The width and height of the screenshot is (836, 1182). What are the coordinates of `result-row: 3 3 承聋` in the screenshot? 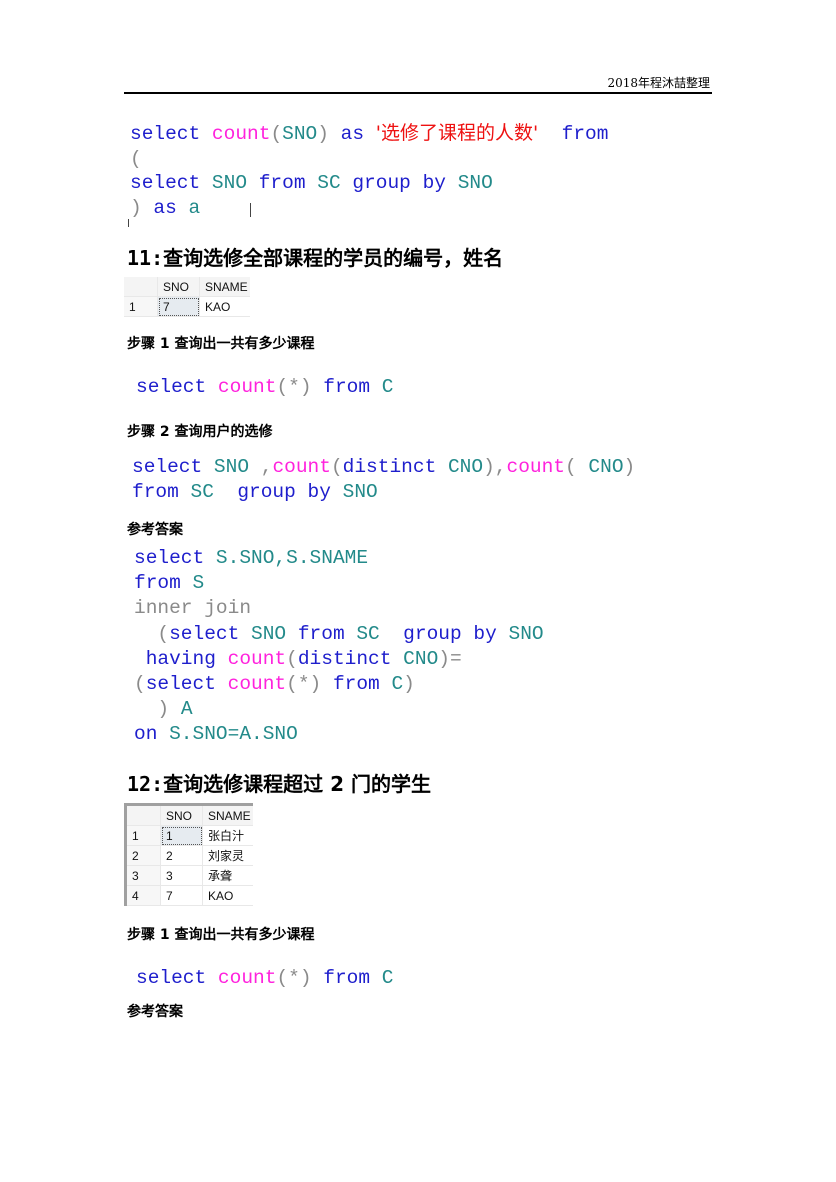 It's located at (189, 875).